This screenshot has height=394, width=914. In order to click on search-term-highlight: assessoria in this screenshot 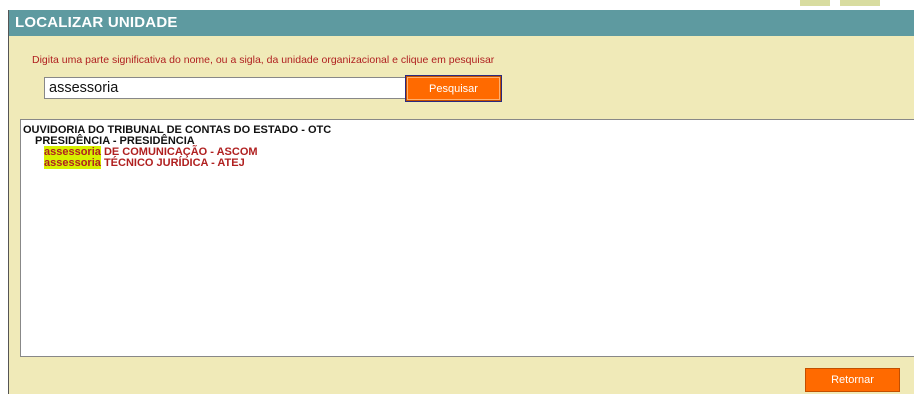, I will do `click(72, 163)`.